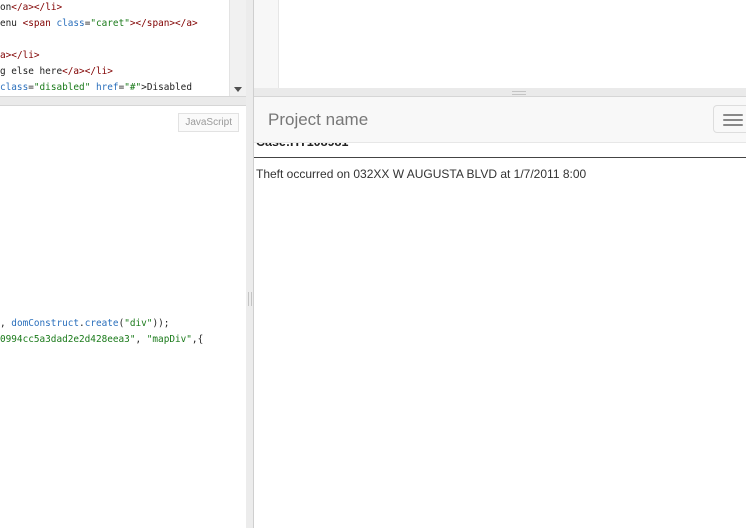  What do you see at coordinates (197, 339) in the screenshot?
I see `code-token: ,{` at bounding box center [197, 339].